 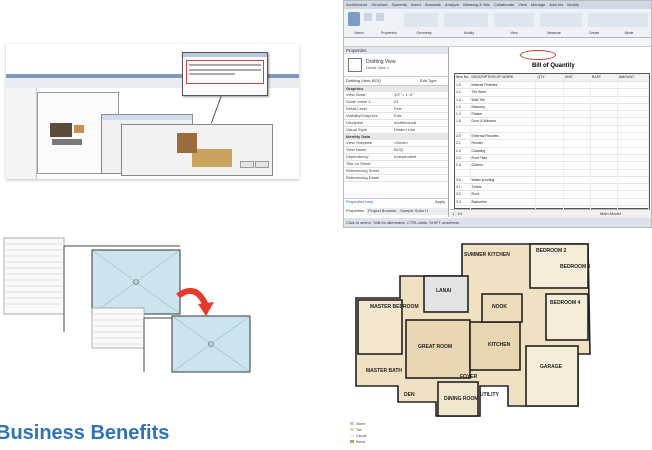 I want to click on apply-button: Apply, so click(x=441, y=202).